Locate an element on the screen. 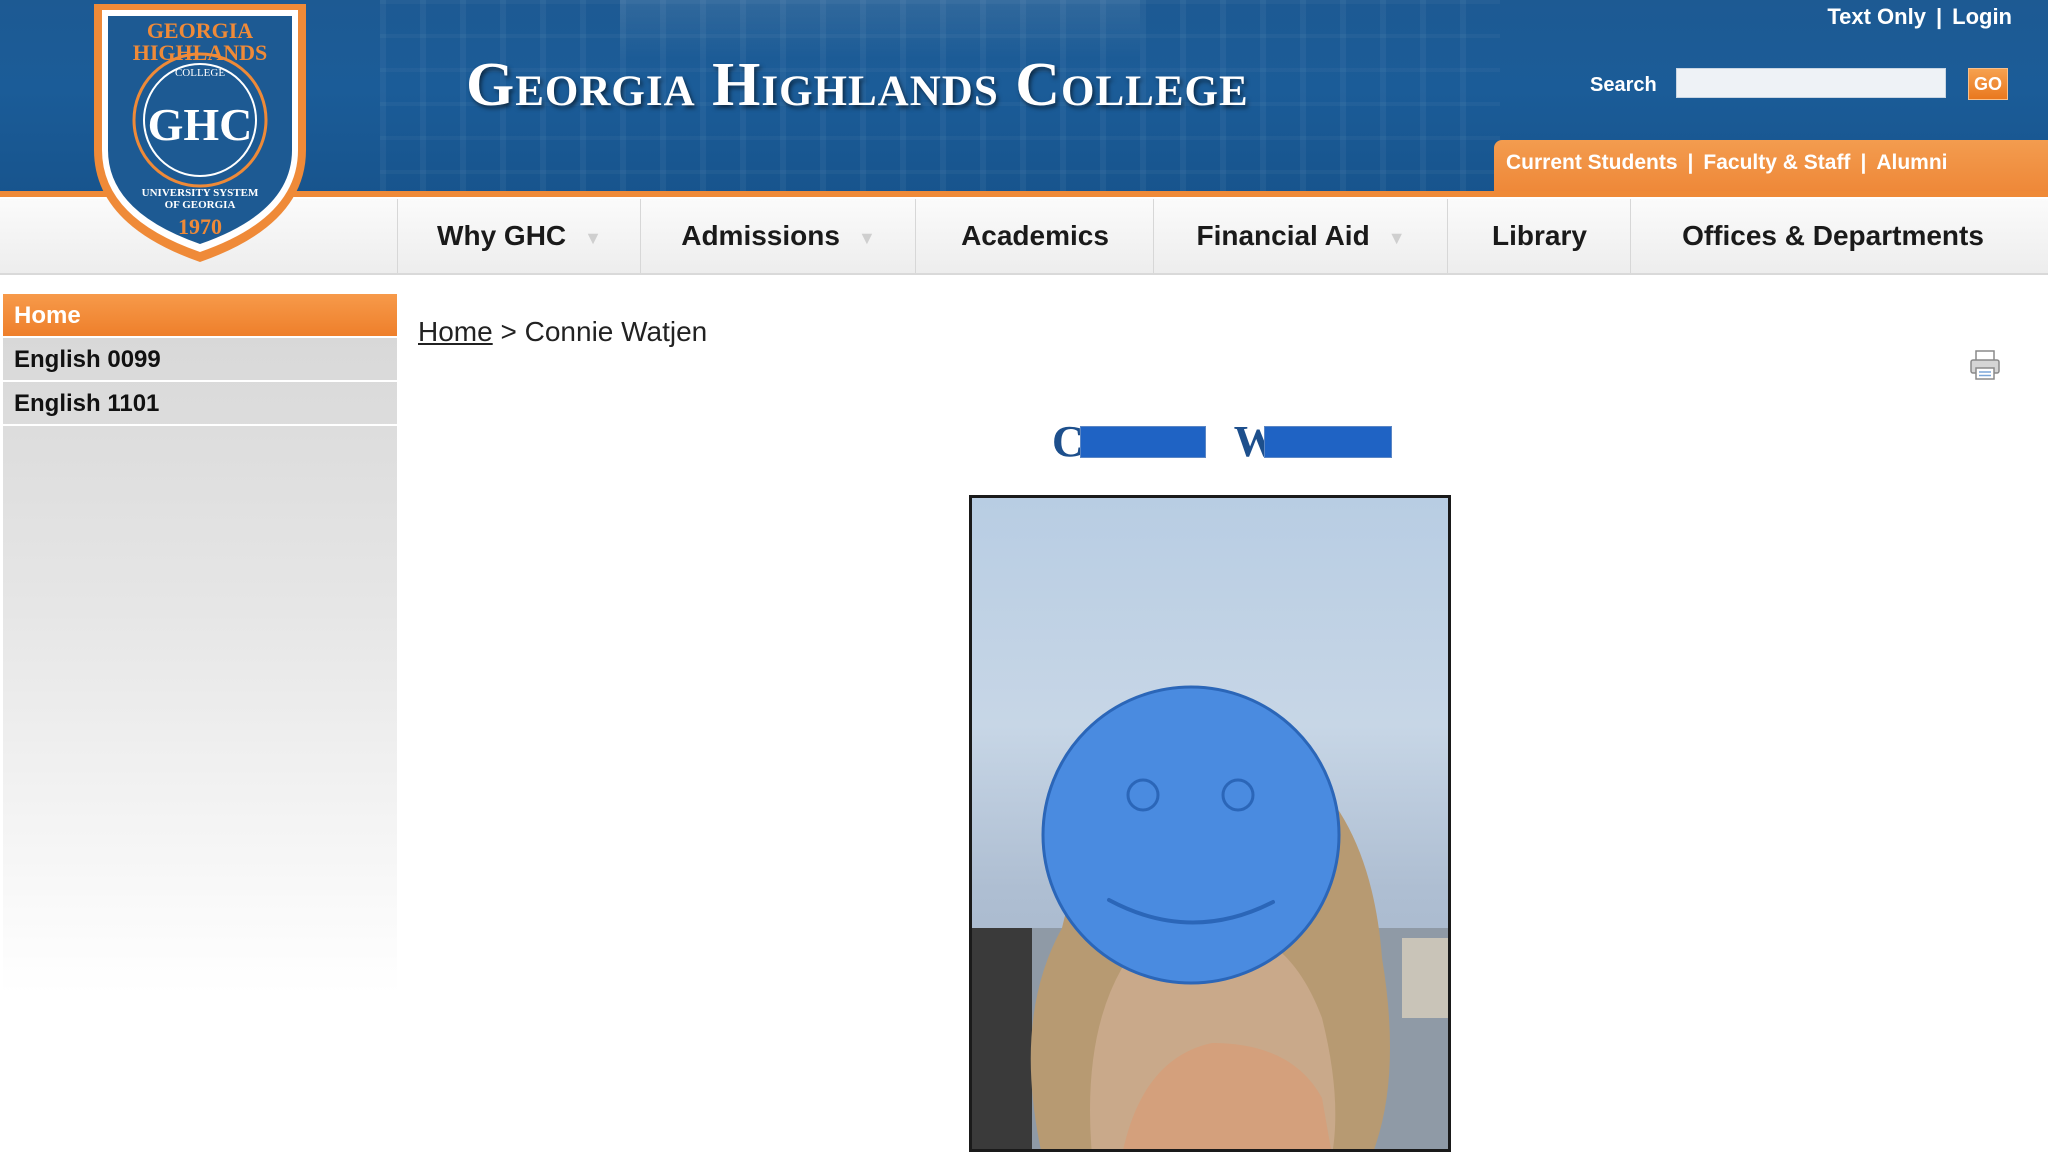 The image size is (2048, 1152). breadcrumb: Home > Connie Watjen is located at coordinates (562, 332).